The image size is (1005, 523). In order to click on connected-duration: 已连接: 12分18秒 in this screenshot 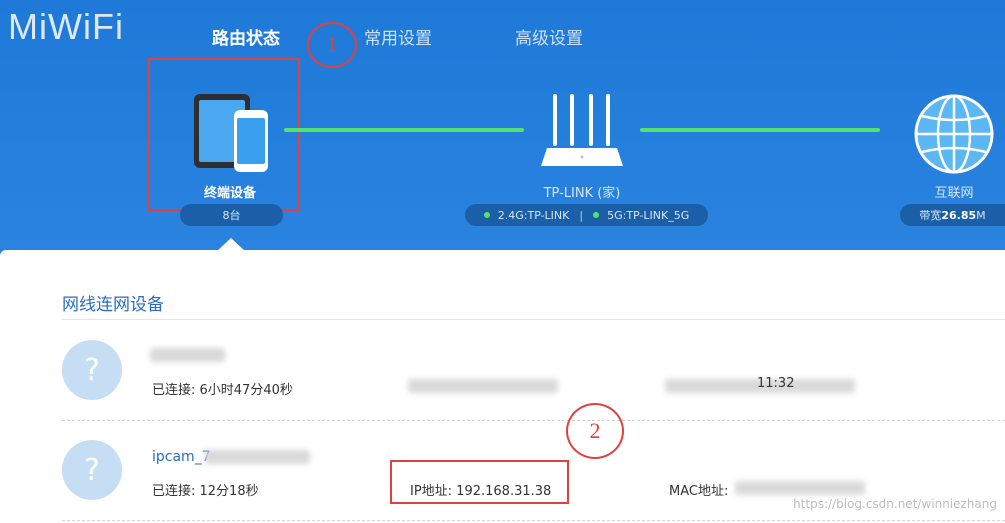, I will do `click(205, 491)`.